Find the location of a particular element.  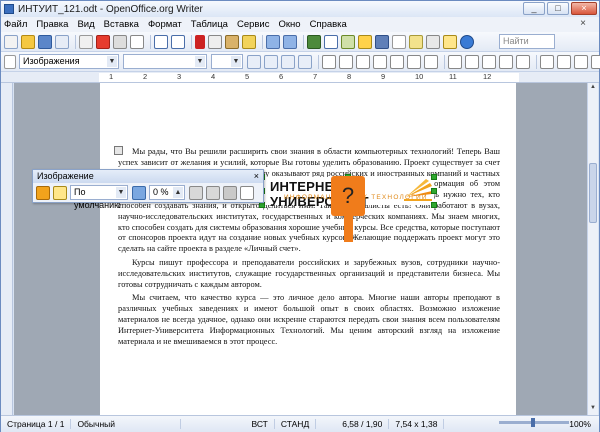

bring-to-front-icon is located at coordinates (564, 61).